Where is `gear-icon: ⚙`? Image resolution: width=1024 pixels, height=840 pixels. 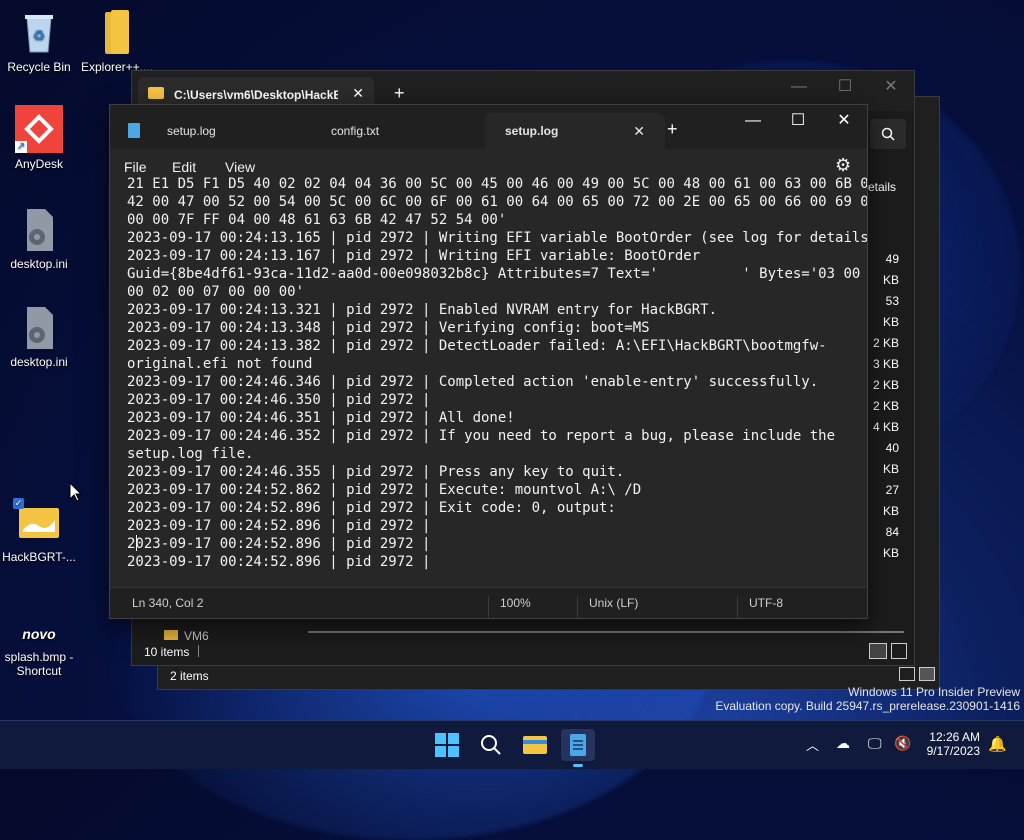 gear-icon: ⚙ is located at coordinates (843, 165).